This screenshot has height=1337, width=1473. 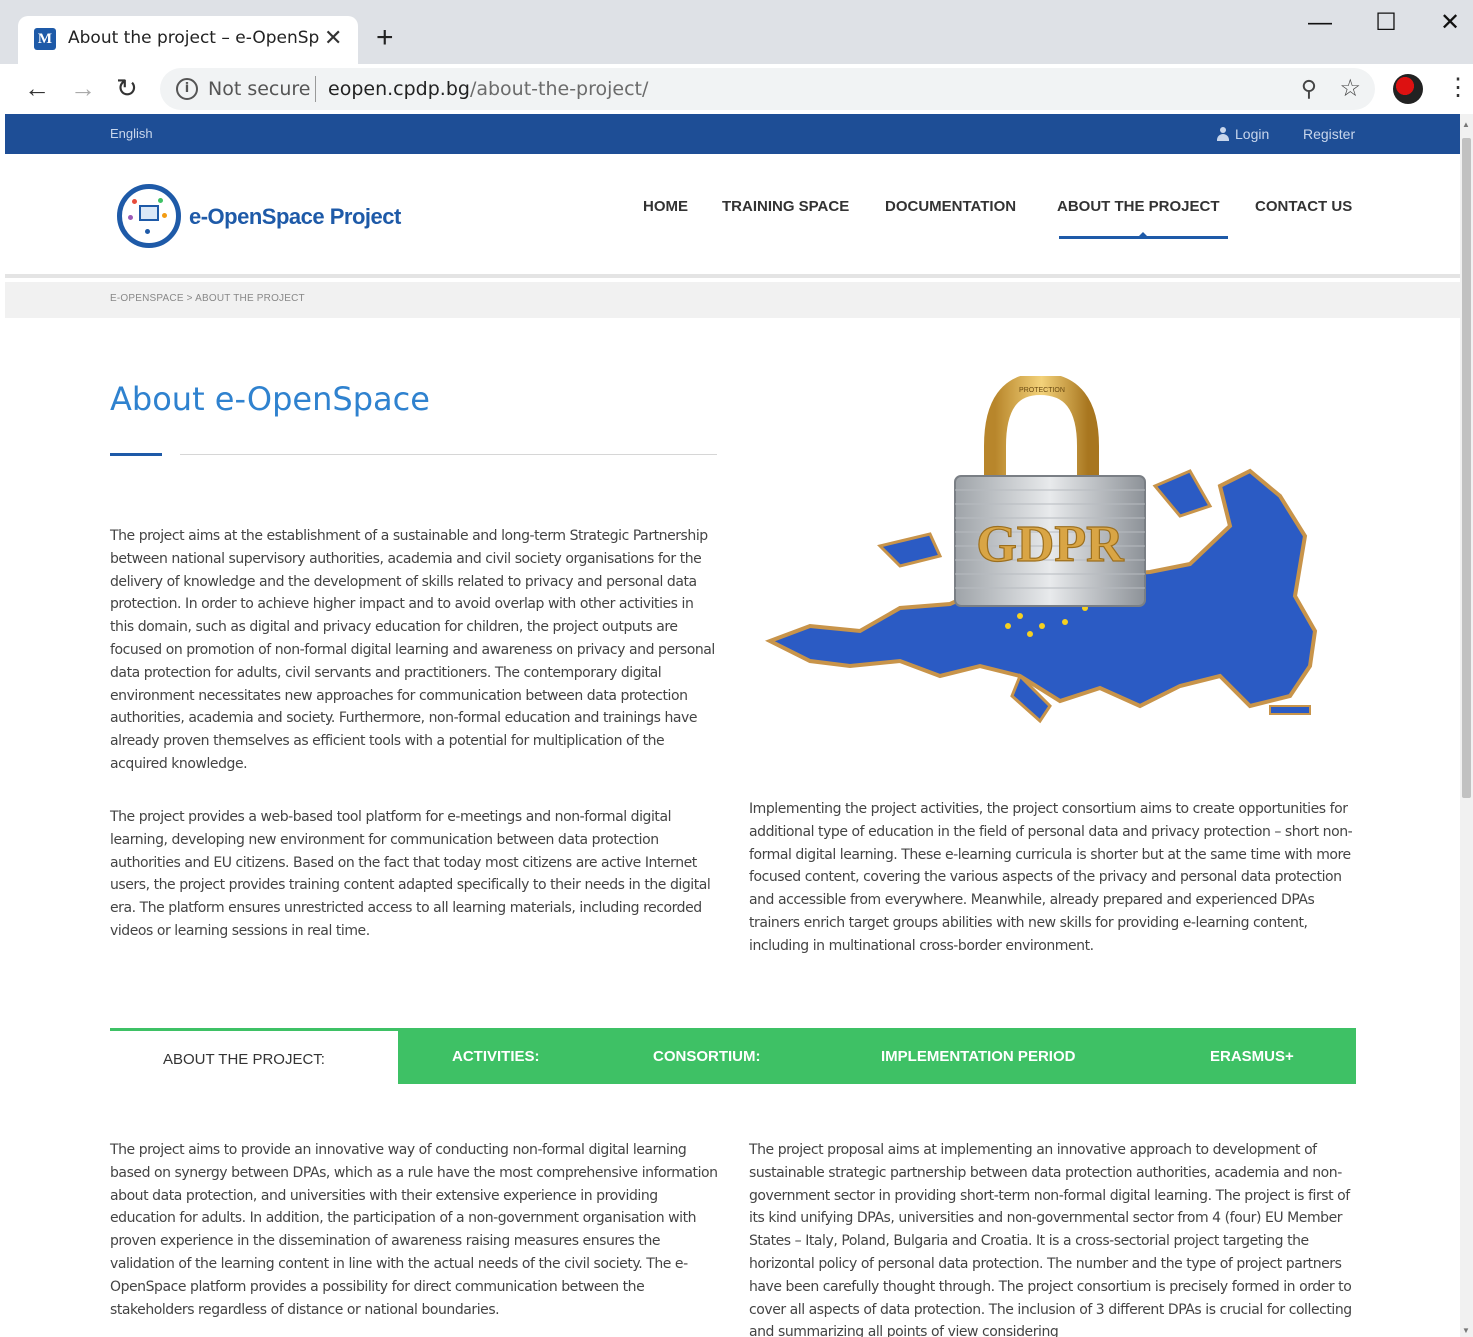 I want to click on url-text: eopen.cpdp.bg/about-the-project/, so click(x=488, y=89).